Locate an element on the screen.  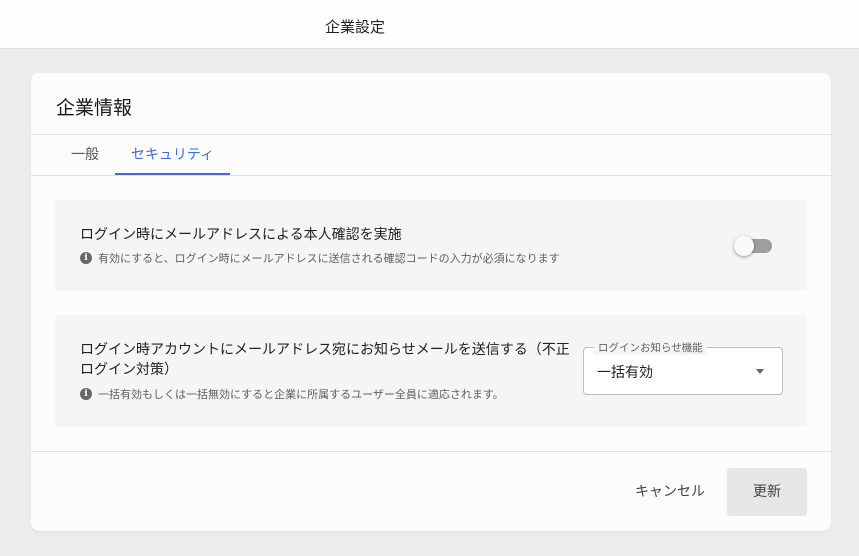
toggle-thumb is located at coordinates (744, 246).